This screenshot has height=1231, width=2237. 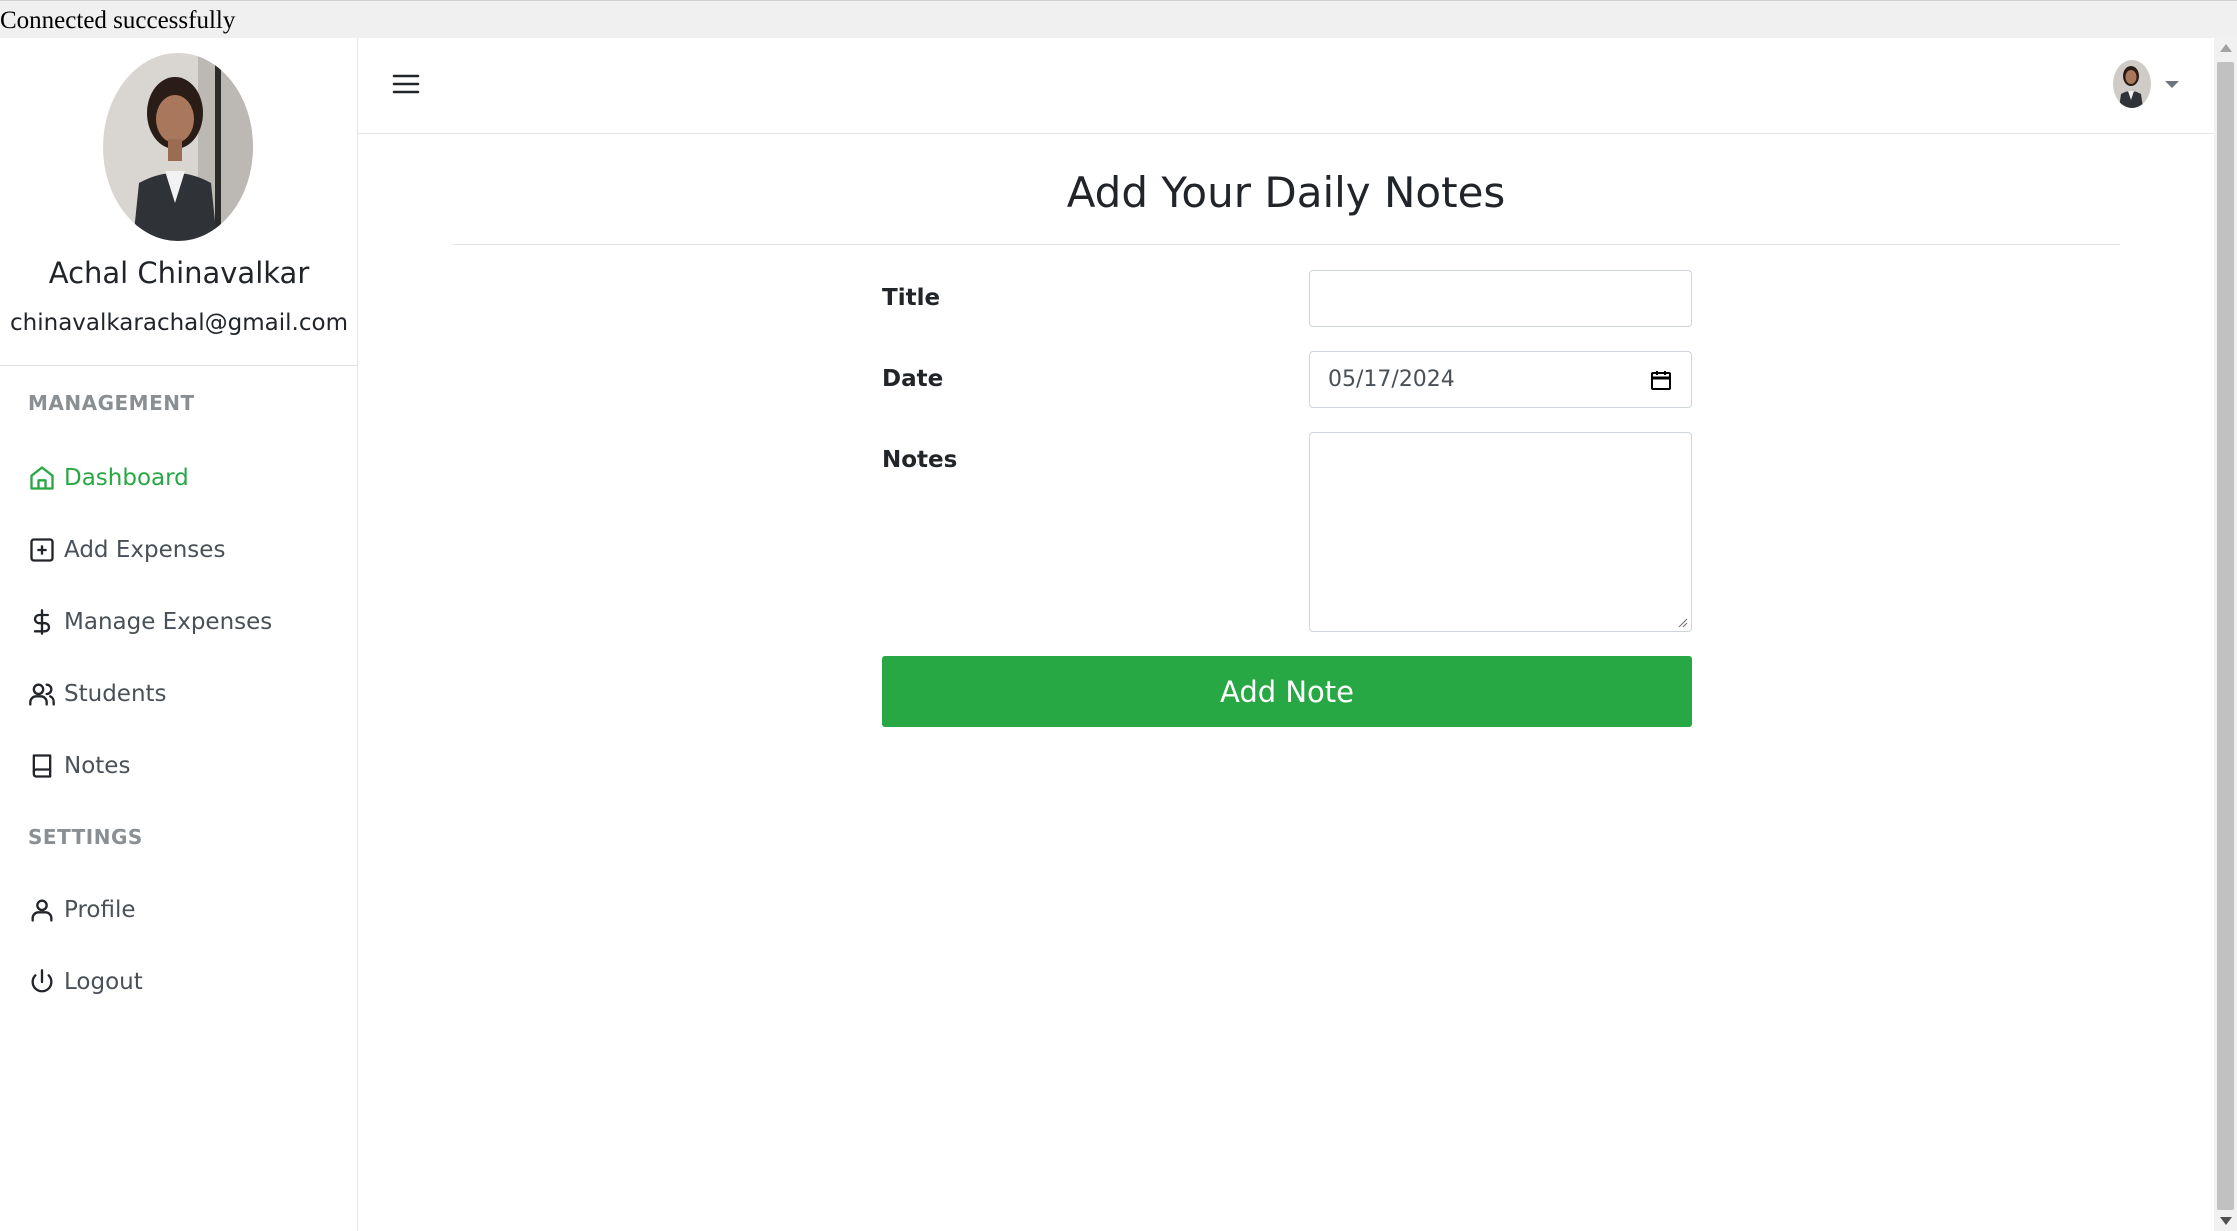 What do you see at coordinates (911, 298) in the screenshot?
I see `title-label: Title` at bounding box center [911, 298].